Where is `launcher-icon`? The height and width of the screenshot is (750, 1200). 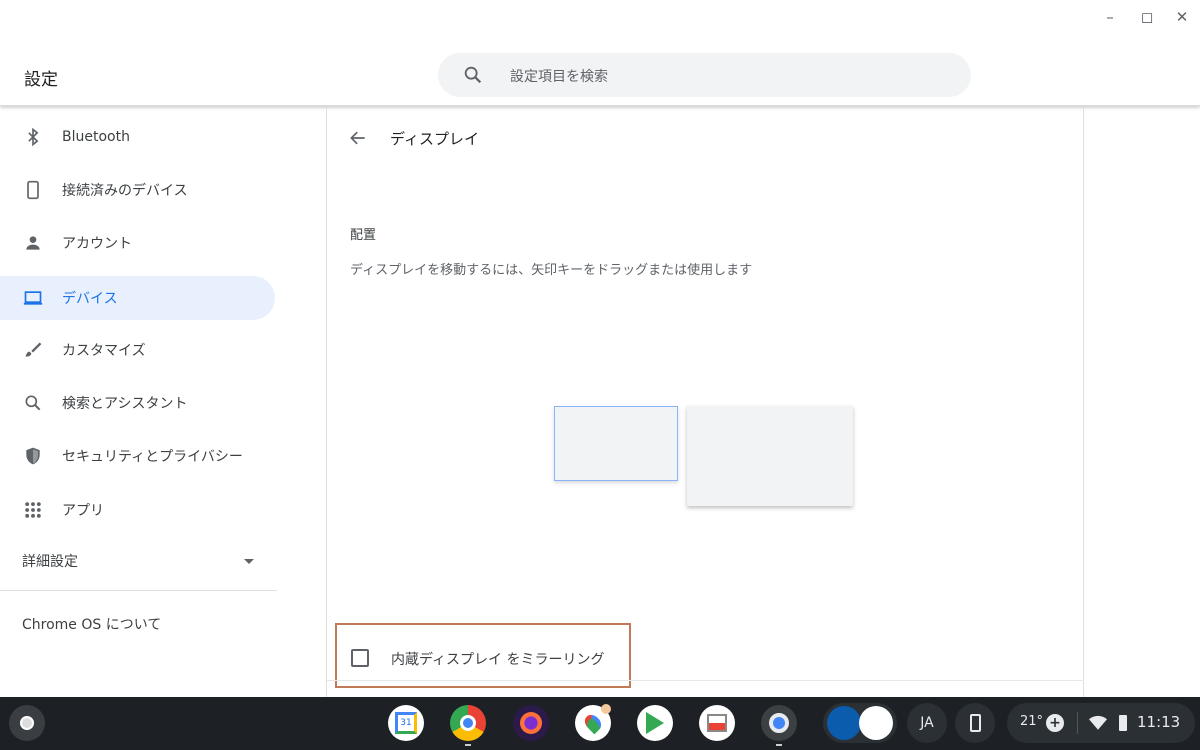 launcher-icon is located at coordinates (27, 723).